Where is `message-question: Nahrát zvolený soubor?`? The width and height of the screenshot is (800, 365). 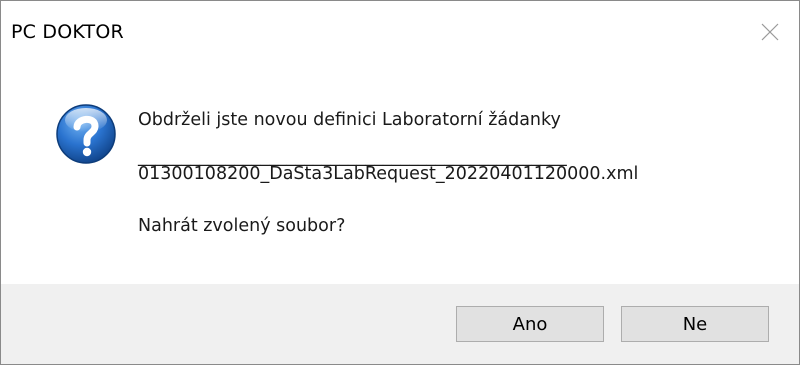
message-question: Nahrát zvolený soubor? is located at coordinates (242, 226).